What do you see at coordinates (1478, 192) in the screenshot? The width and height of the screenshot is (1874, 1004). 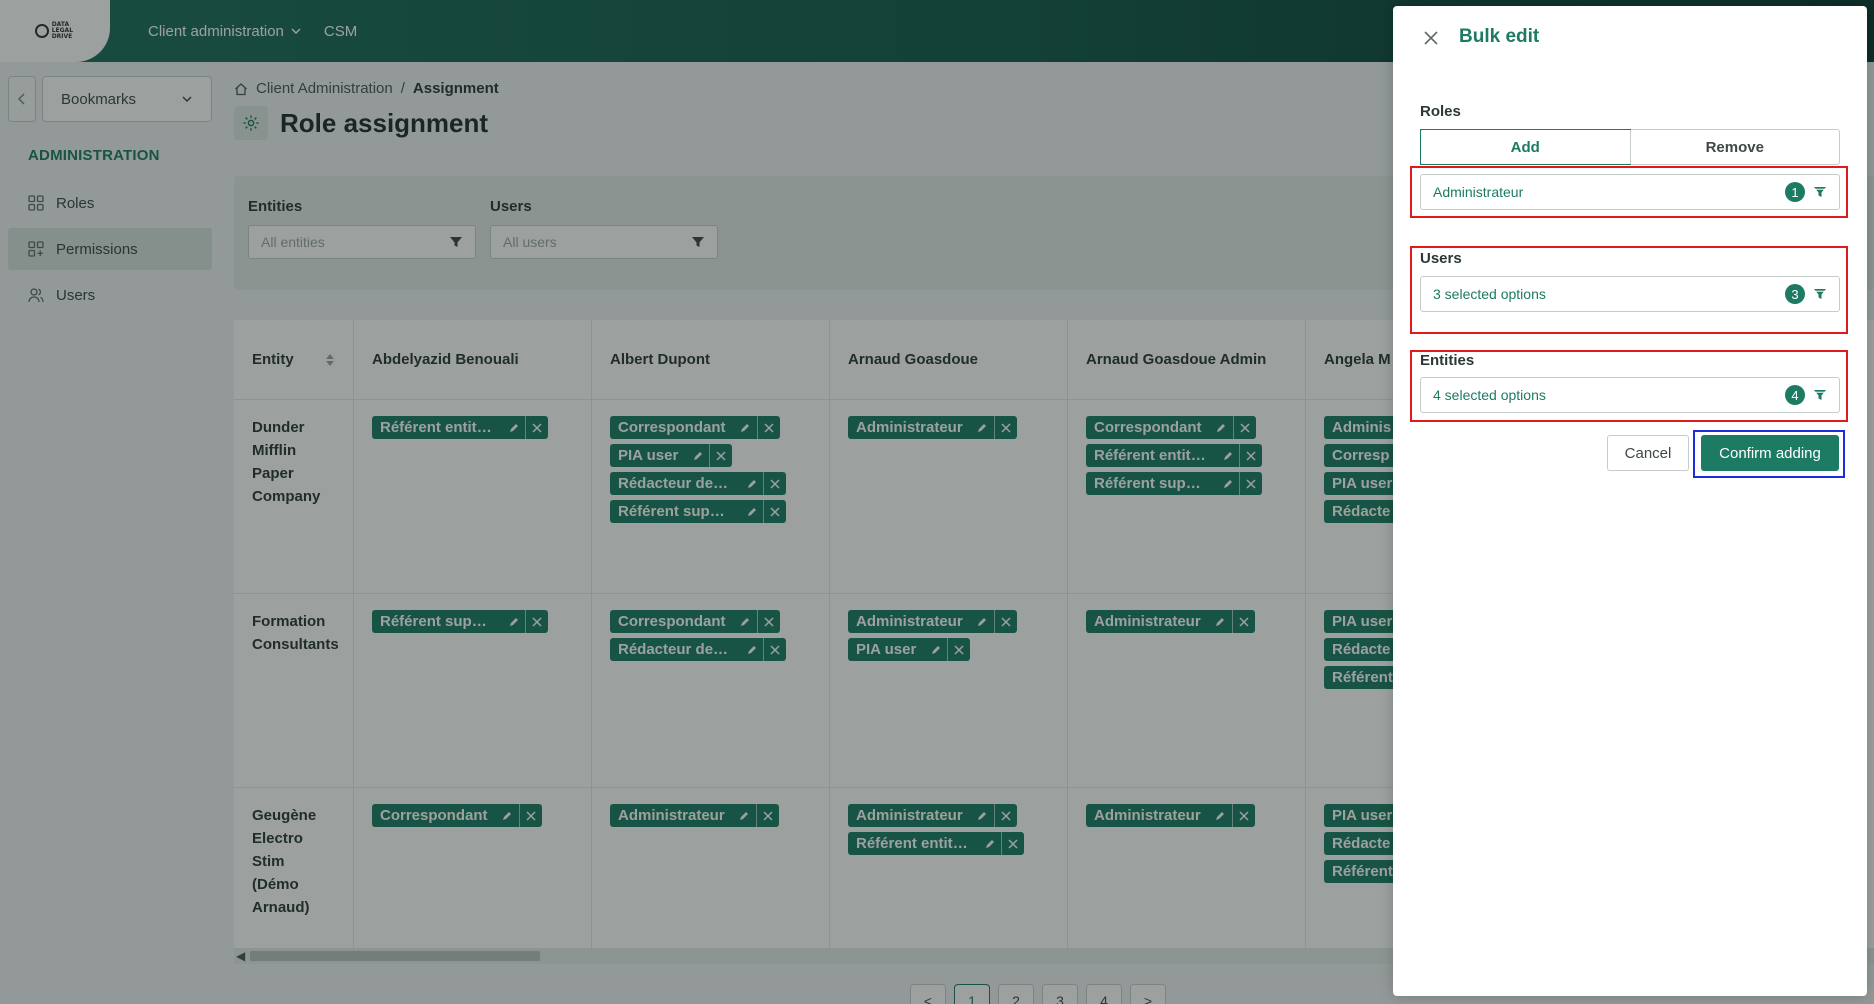 I see `roles-select-value: Administrateur` at bounding box center [1478, 192].